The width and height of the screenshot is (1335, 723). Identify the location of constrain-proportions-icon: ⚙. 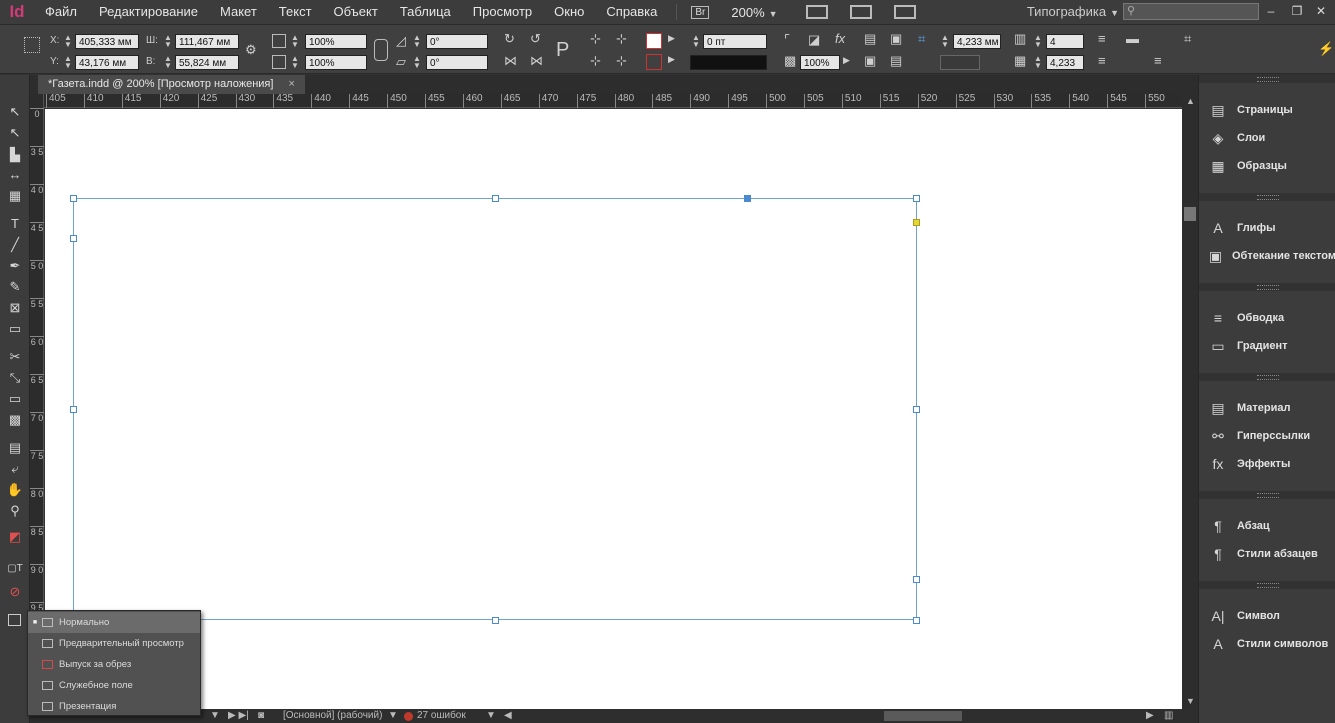
(251, 50).